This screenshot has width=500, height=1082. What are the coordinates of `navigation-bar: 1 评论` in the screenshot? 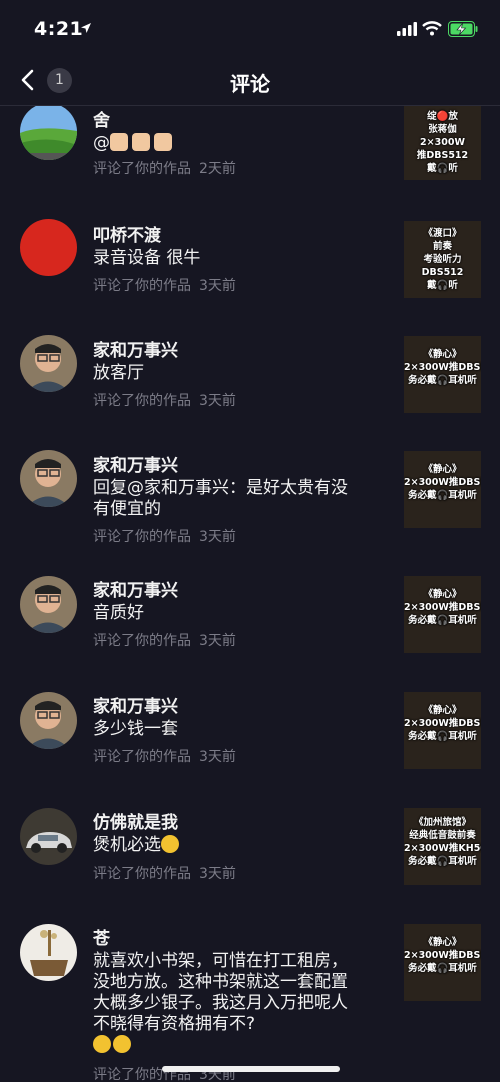 It's located at (250, 81).